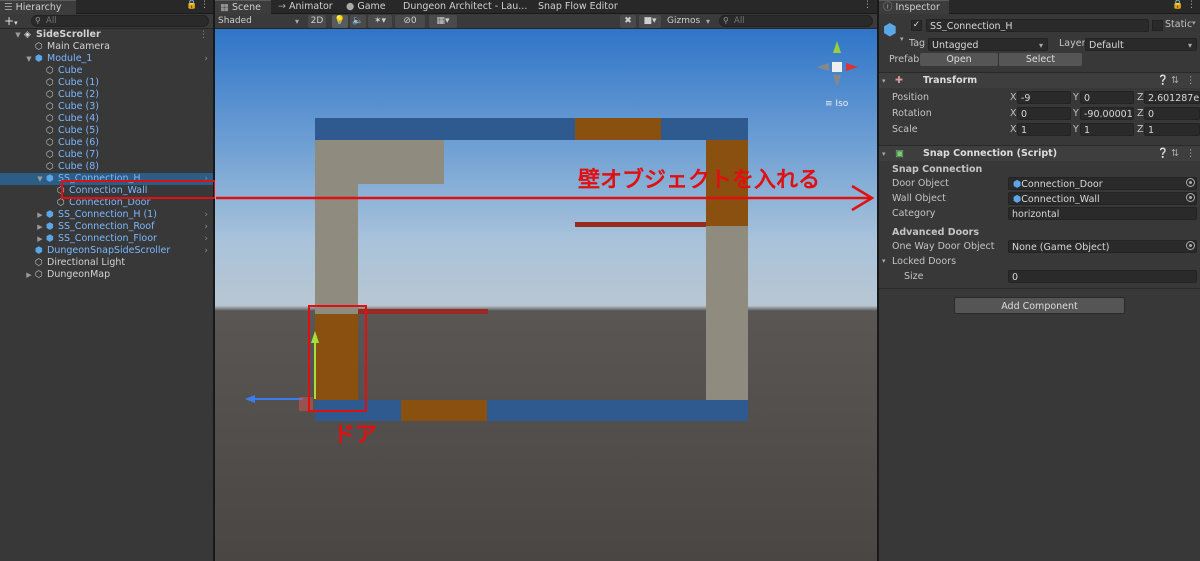 The height and width of the screenshot is (561, 1200). Describe the element at coordinates (902, 39) in the screenshot. I see `icon-dropdown-chevron: ▾` at that location.